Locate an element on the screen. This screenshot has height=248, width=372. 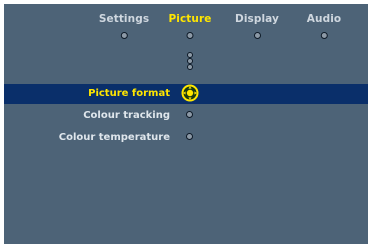
tab-picture: Picture is located at coordinates (190, 26).